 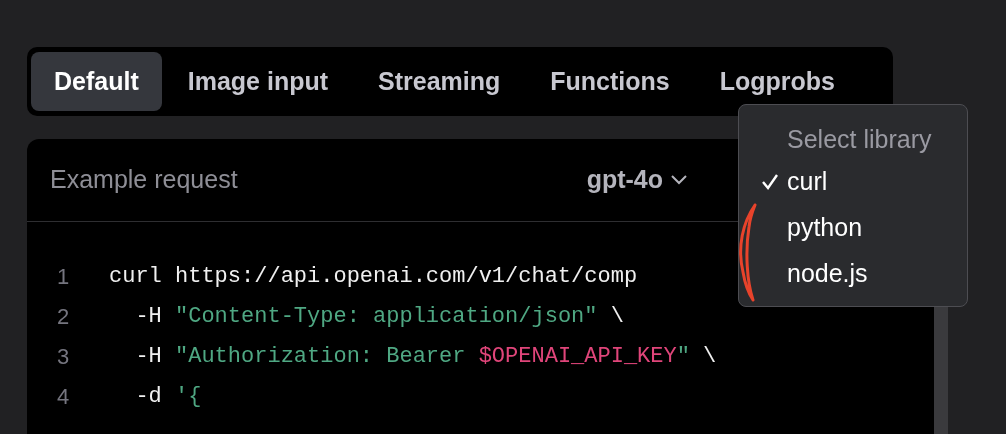 What do you see at coordinates (425, 357) in the screenshot?
I see `code-line: -H "Authorization: Bearer $OPENAI_API_KEY" \` at bounding box center [425, 357].